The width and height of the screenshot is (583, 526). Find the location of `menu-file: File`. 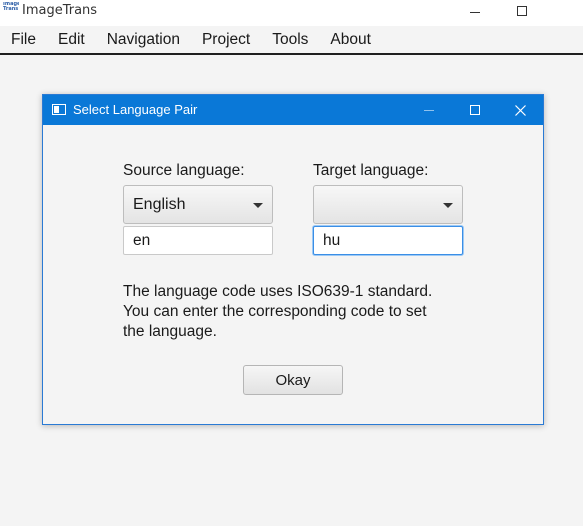

menu-file: File is located at coordinates (23, 40).